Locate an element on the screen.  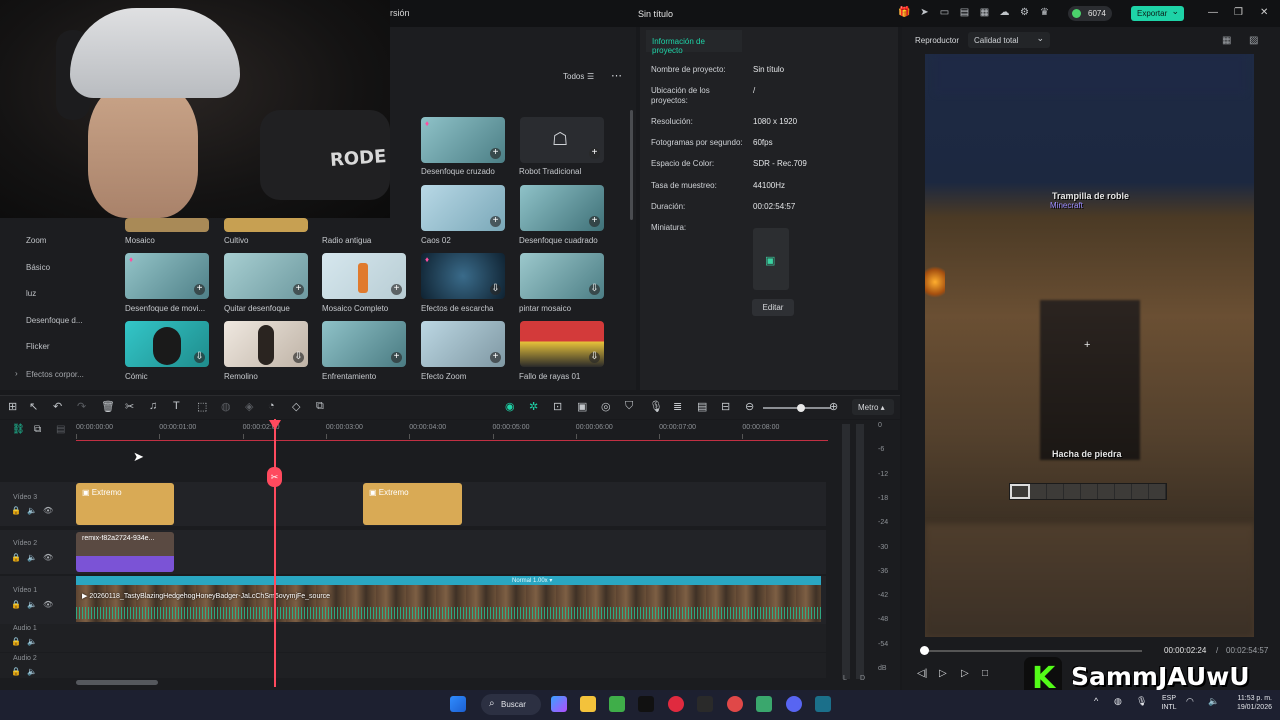
filter-dropdown: Todos is located at coordinates (573, 76).